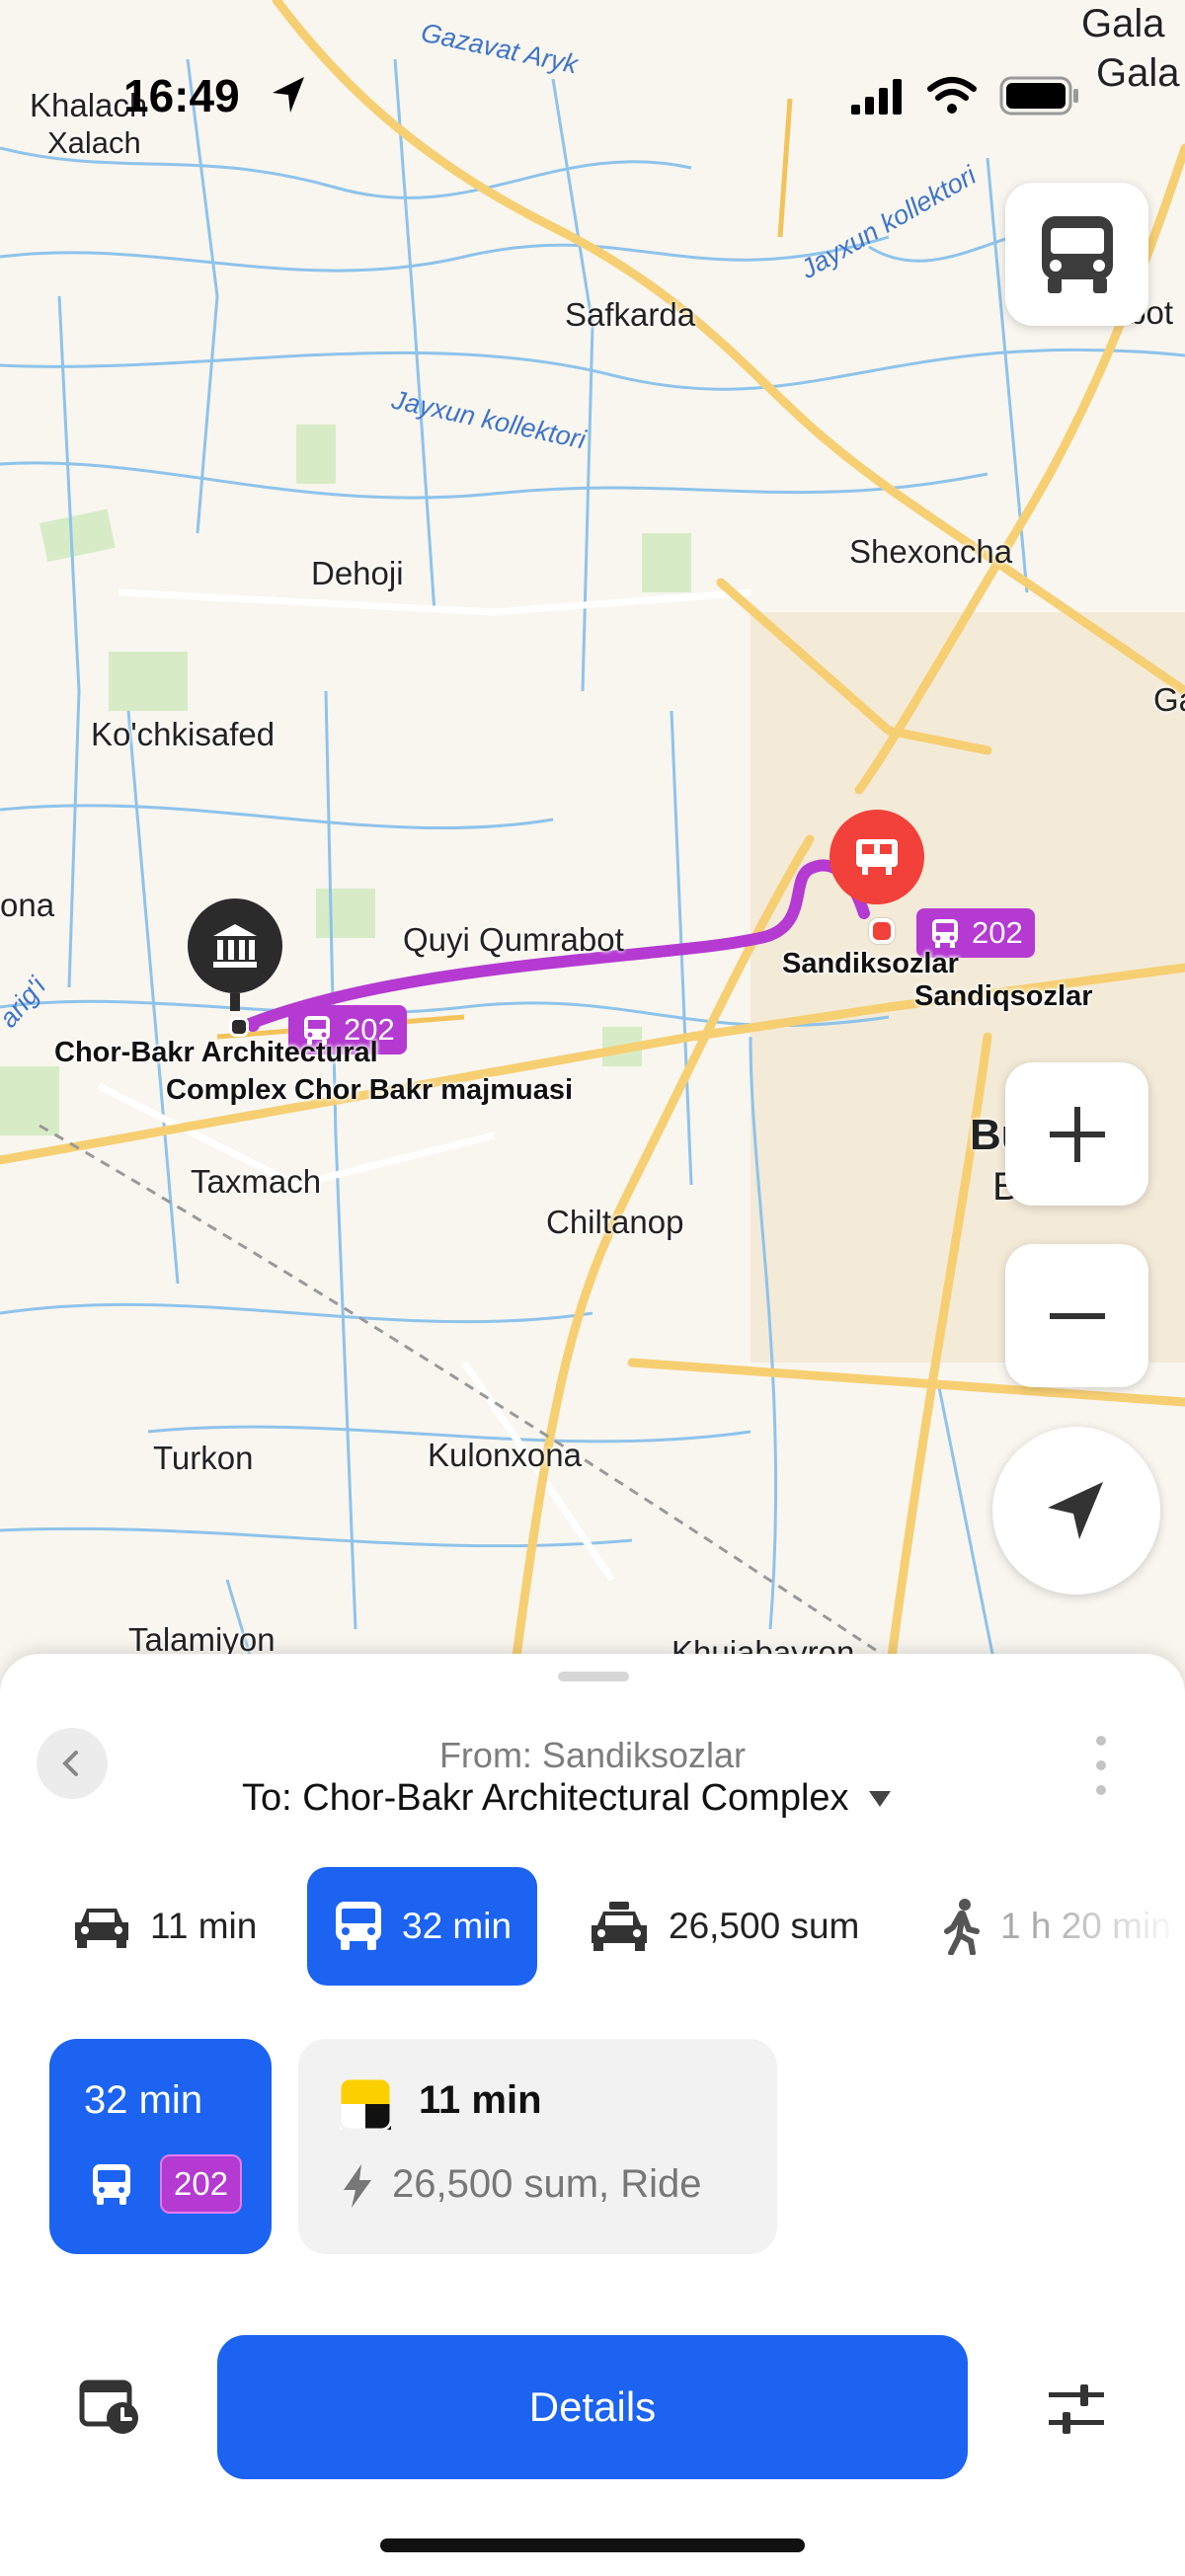  Describe the element at coordinates (144, 2100) in the screenshot. I see `option-time: 32 min` at that location.